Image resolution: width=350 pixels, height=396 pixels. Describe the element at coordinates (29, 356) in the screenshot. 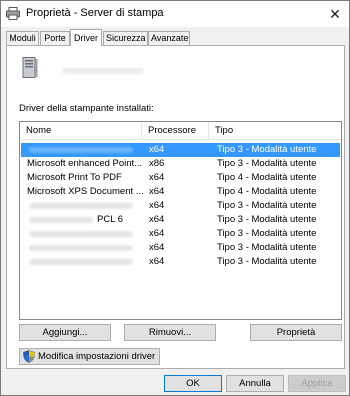

I see `uac-shield-icon` at that location.